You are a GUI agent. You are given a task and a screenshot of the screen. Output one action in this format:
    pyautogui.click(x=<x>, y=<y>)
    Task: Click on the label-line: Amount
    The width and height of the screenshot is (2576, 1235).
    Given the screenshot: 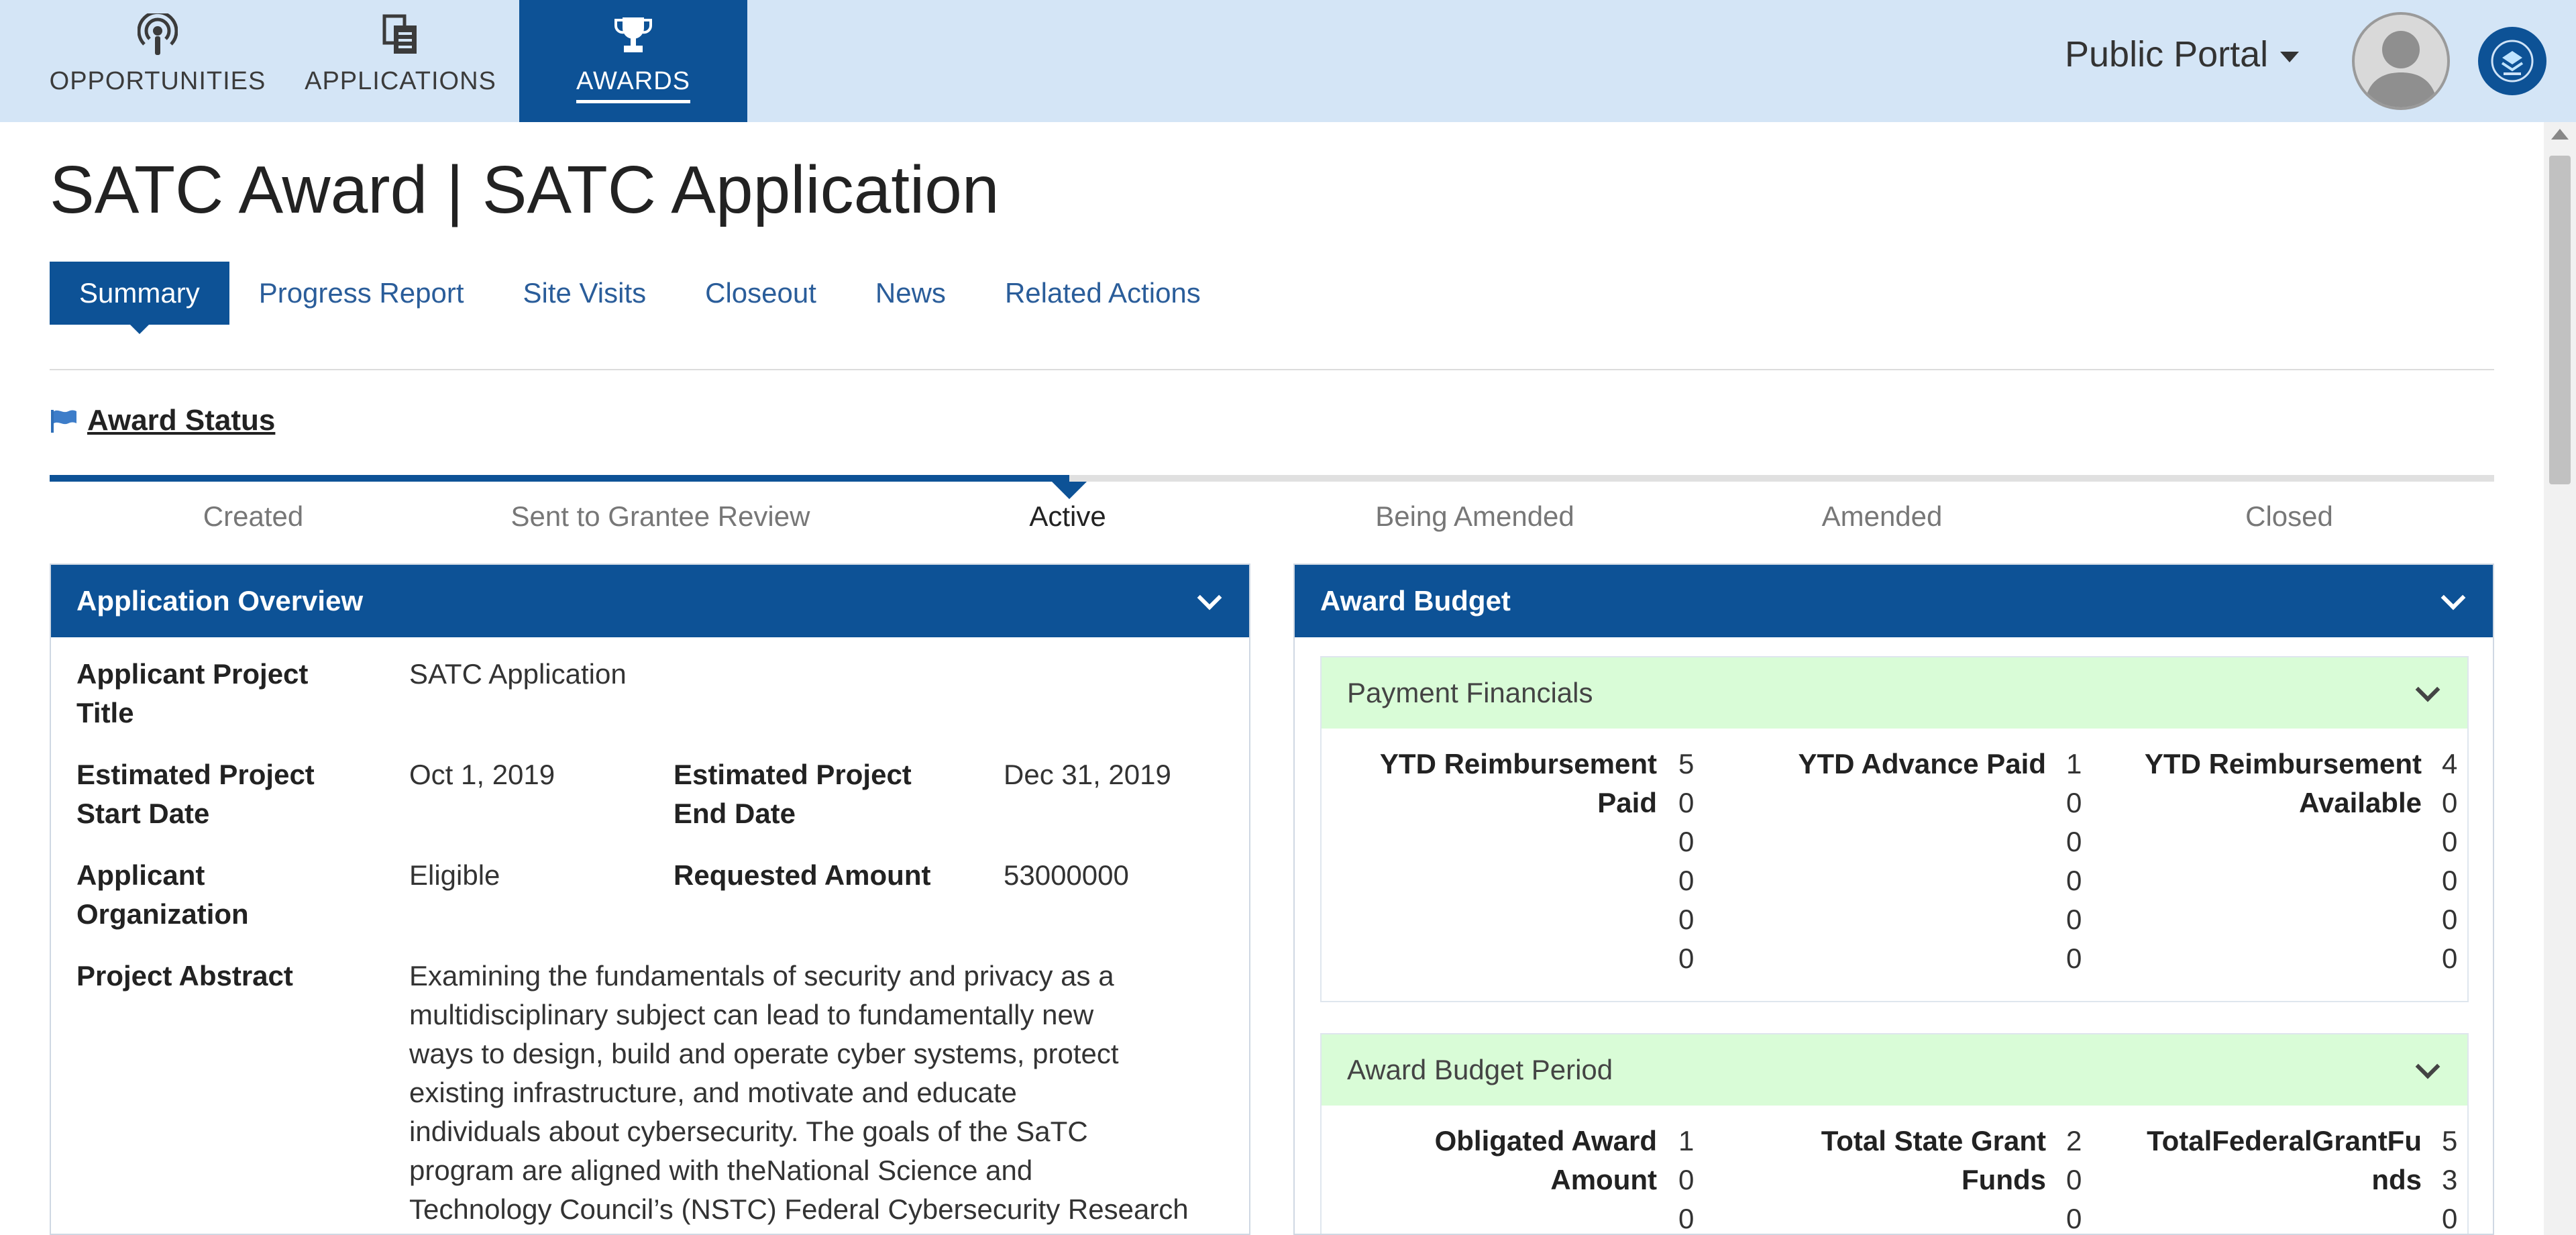 What is the action you would take?
    pyautogui.click(x=1603, y=1179)
    